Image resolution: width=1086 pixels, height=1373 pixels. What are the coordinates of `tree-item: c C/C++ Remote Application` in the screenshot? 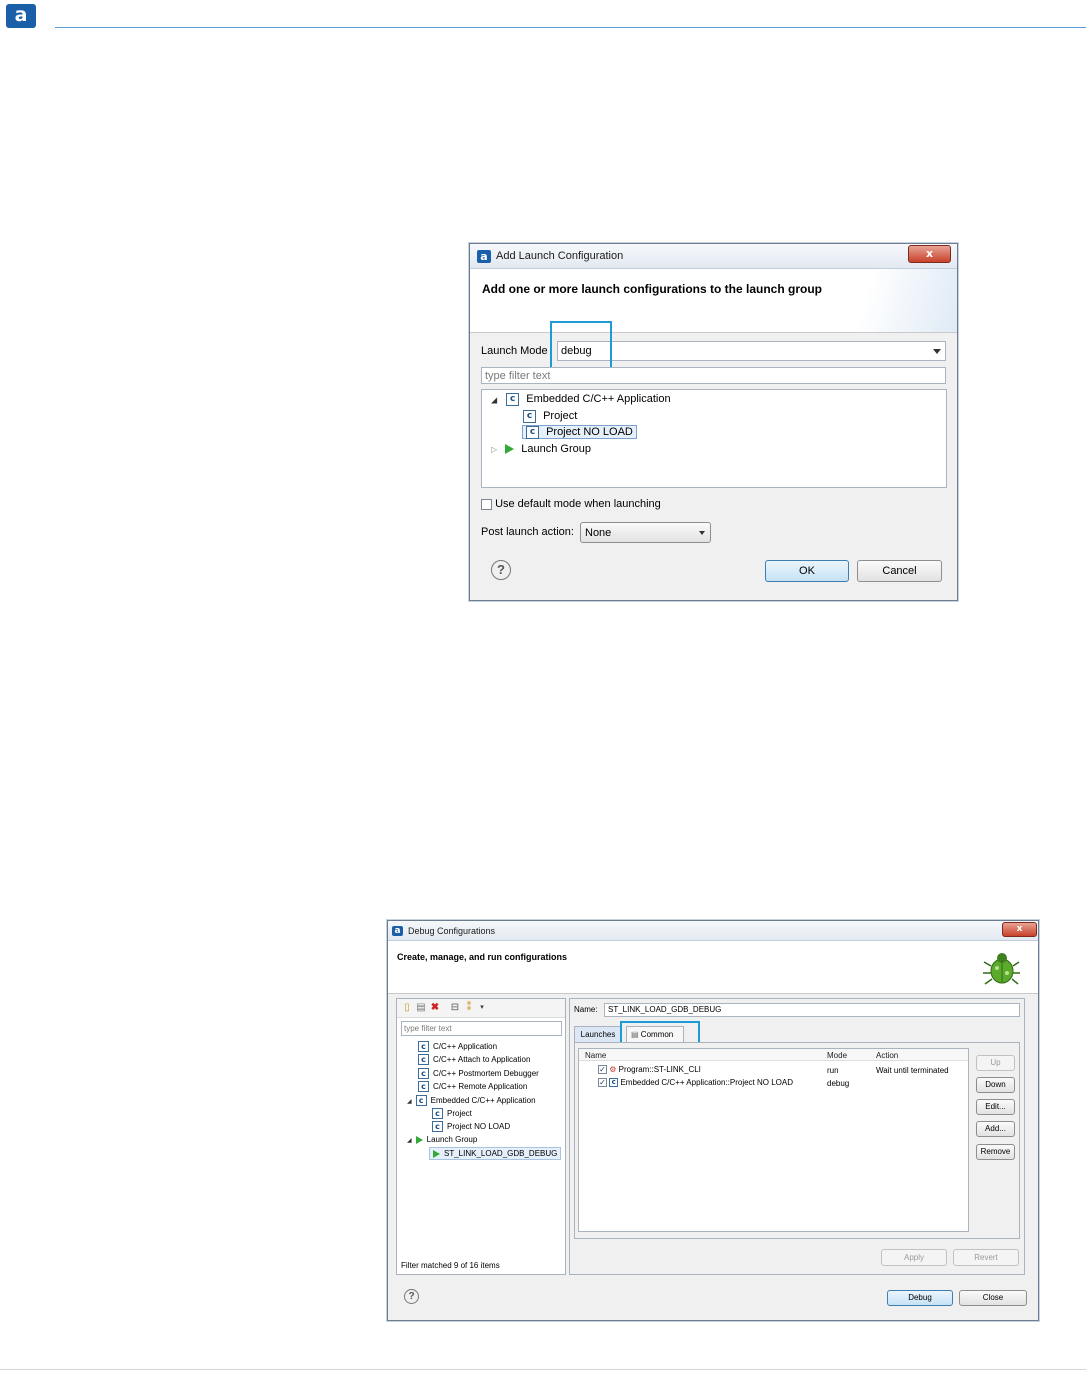 It's located at (472, 1086).